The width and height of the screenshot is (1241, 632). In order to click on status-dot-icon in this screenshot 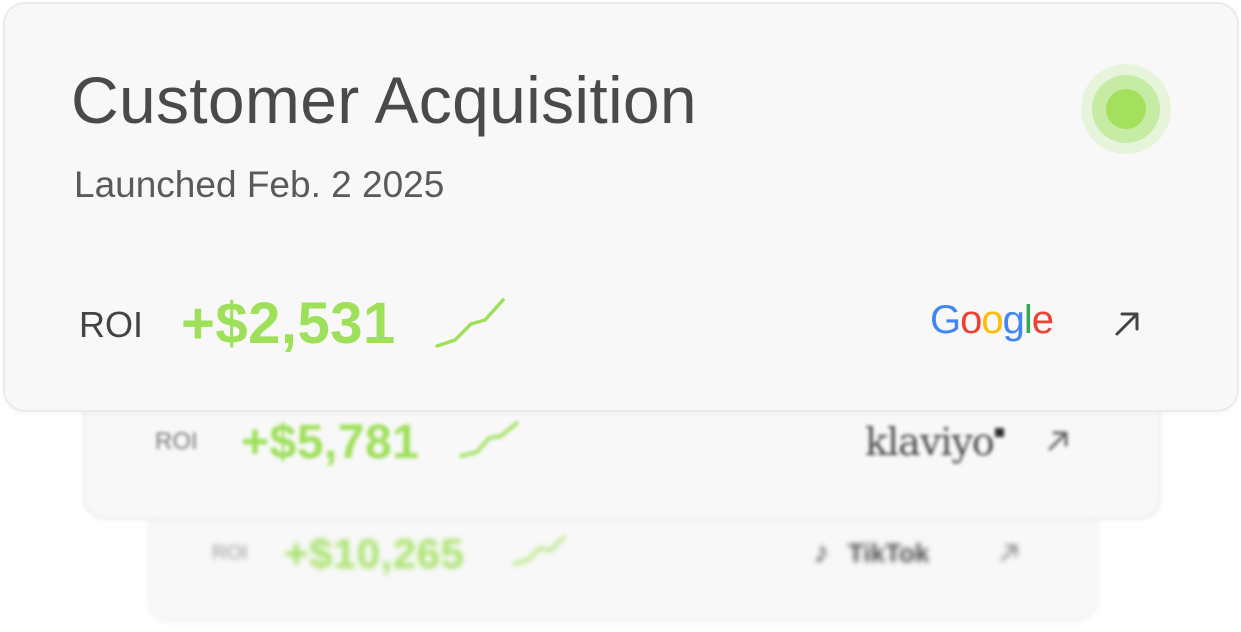, I will do `click(1126, 109)`.